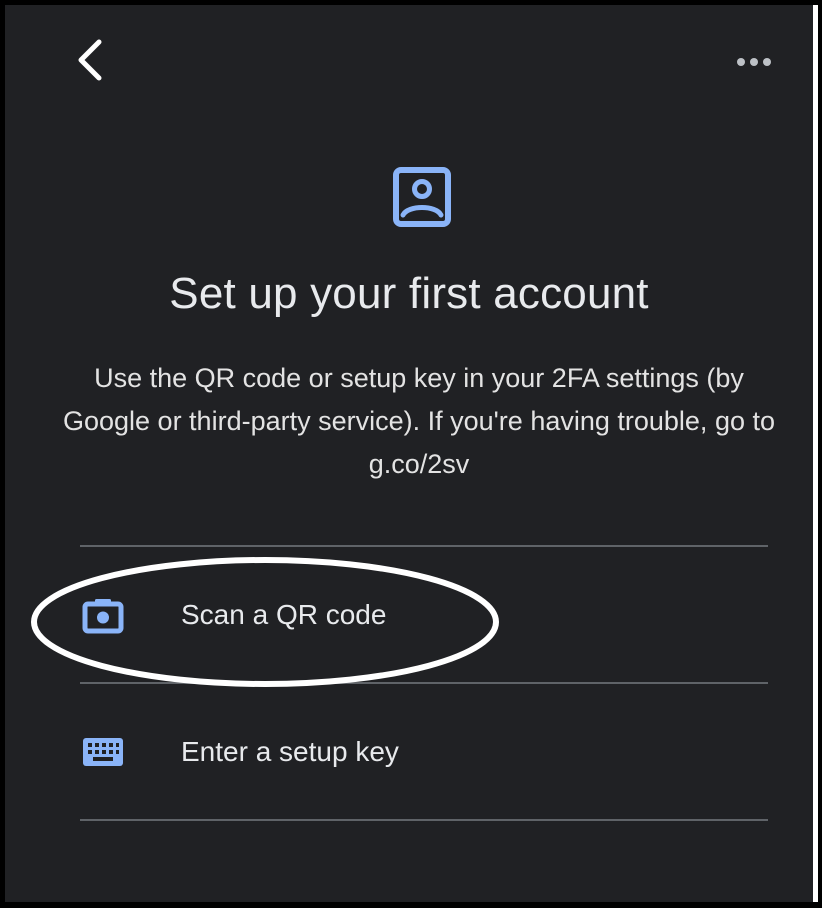 The image size is (822, 908). Describe the element at coordinates (290, 751) in the screenshot. I see `enter-setup-key-label: Enter a setup key` at that location.